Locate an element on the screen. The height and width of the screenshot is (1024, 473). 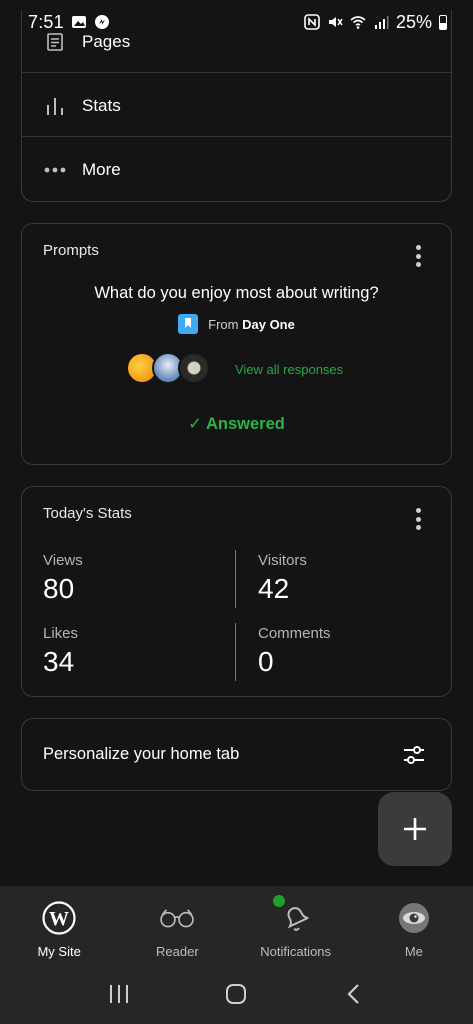
svg-text: W is located at coordinates (59, 919).